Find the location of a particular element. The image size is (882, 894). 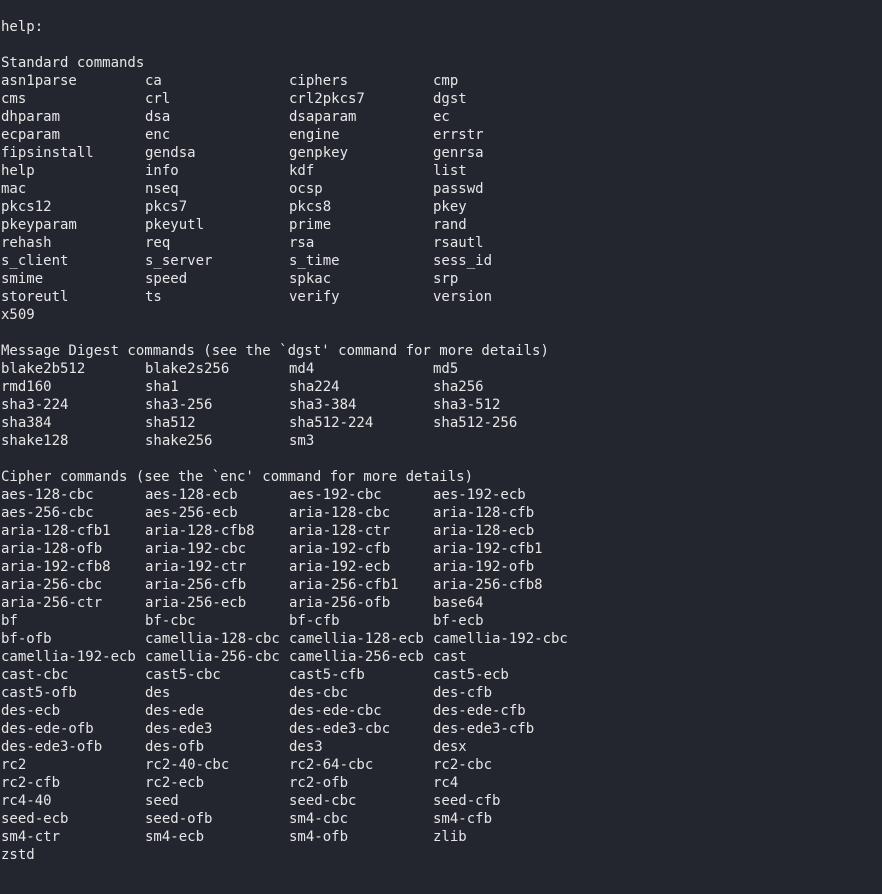

command-name: rc2-cbc is located at coordinates (463, 765).